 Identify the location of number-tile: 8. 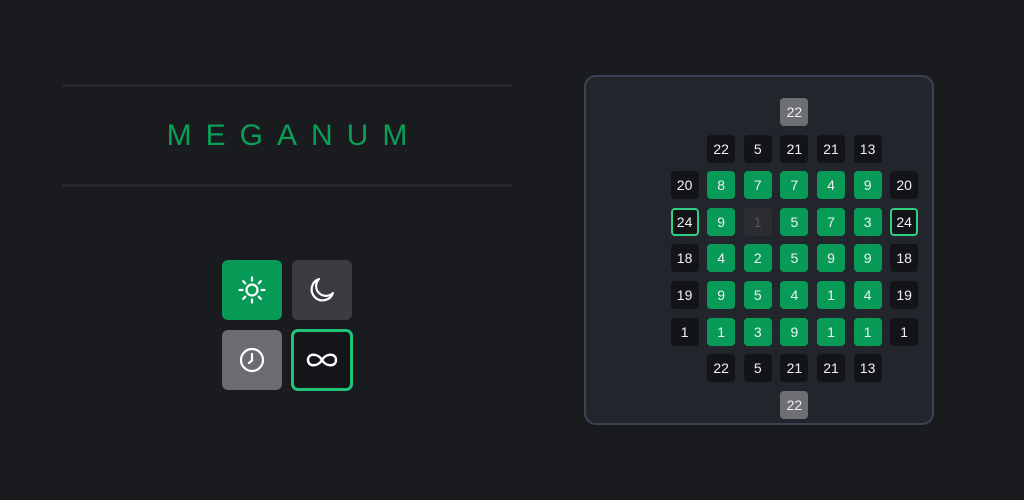
(721, 185).